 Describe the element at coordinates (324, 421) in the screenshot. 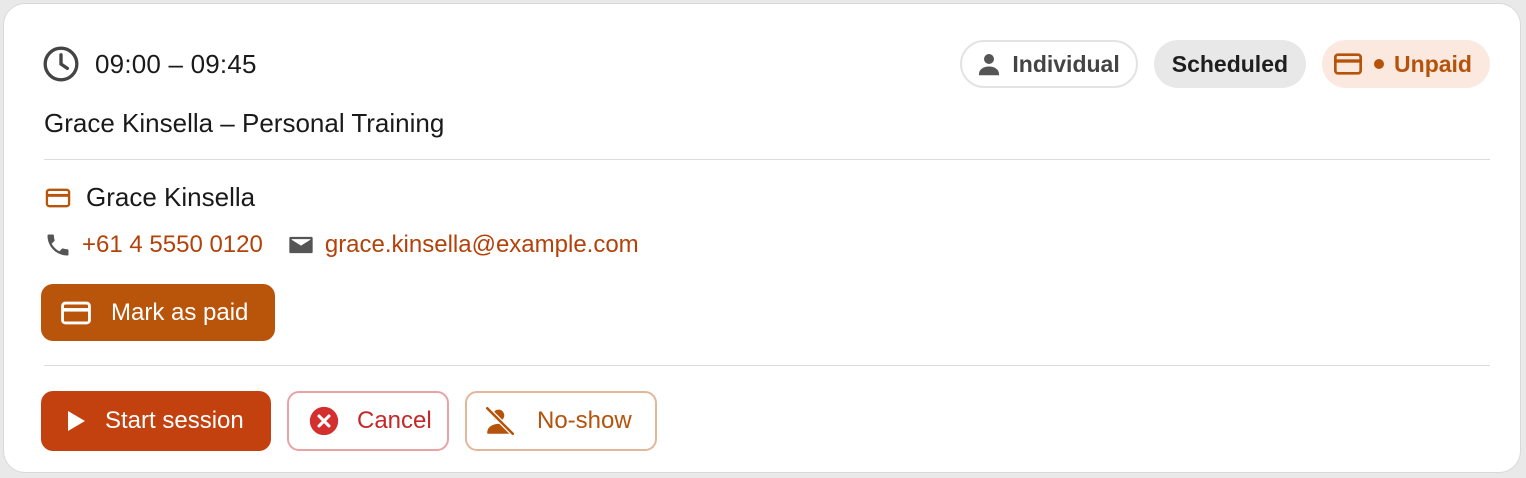

I see `cancel-circle-icon` at that location.